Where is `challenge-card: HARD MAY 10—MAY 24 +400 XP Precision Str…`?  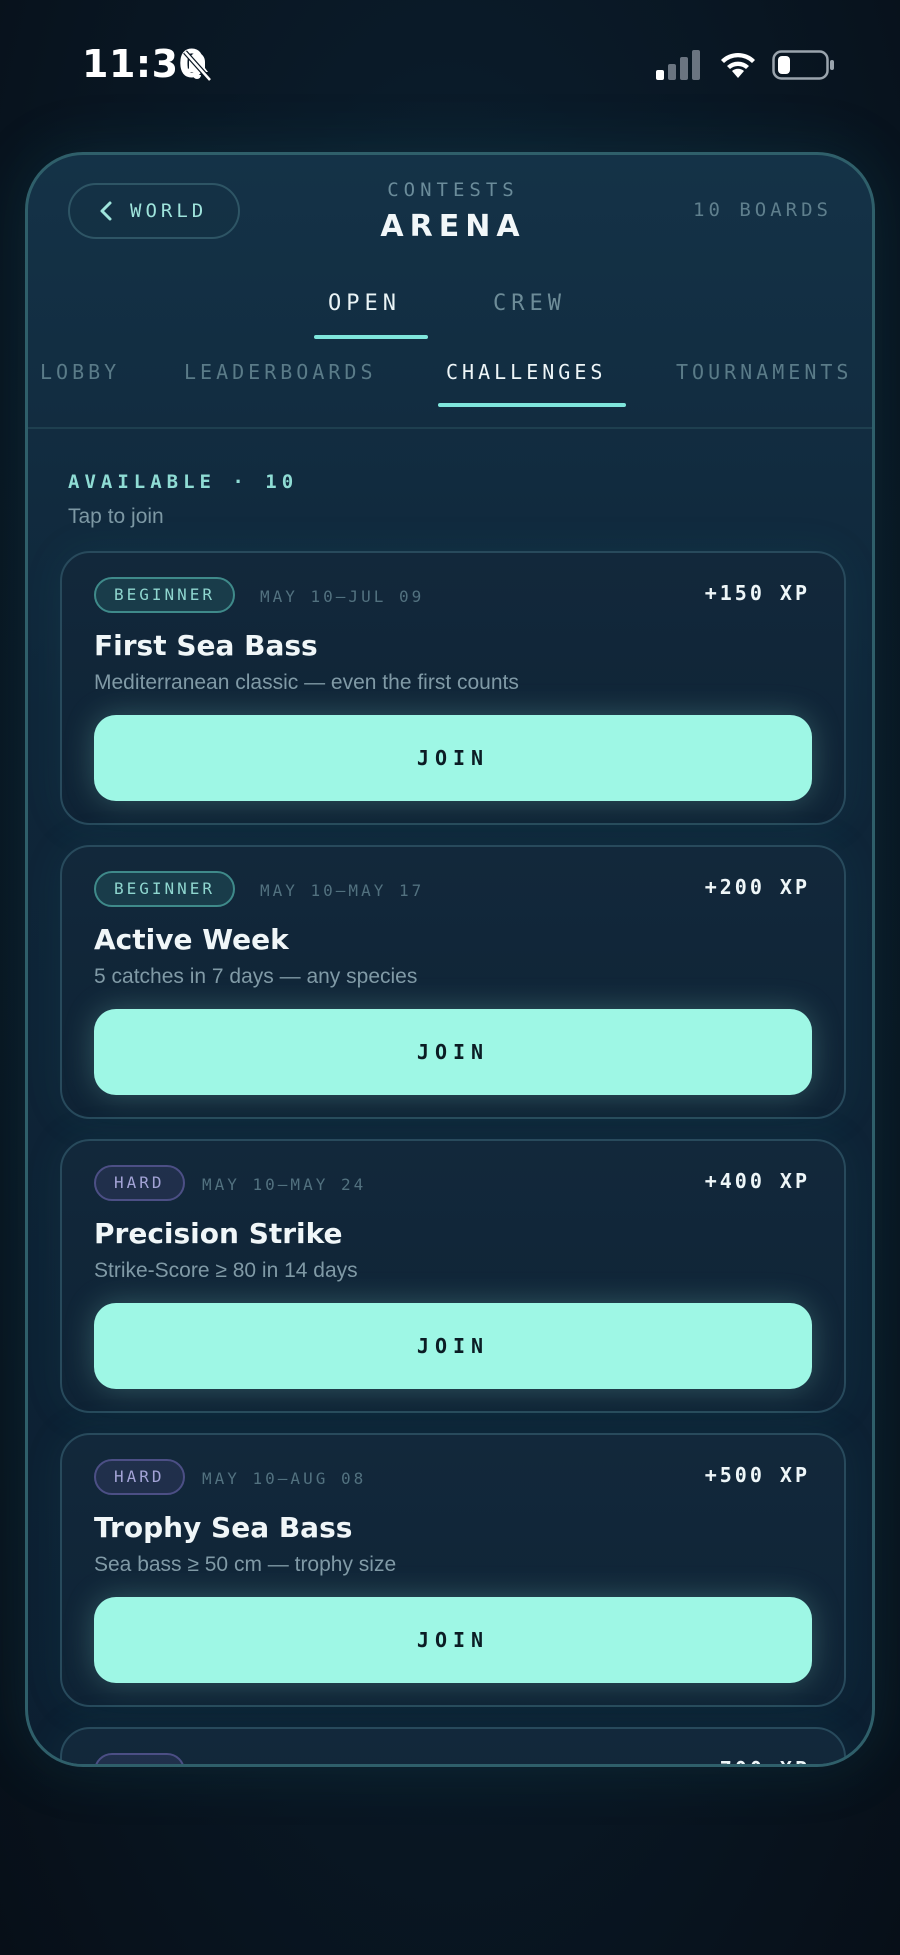
challenge-card: HARD MAY 10—MAY 24 +400 XP Precision Str… is located at coordinates (453, 1276).